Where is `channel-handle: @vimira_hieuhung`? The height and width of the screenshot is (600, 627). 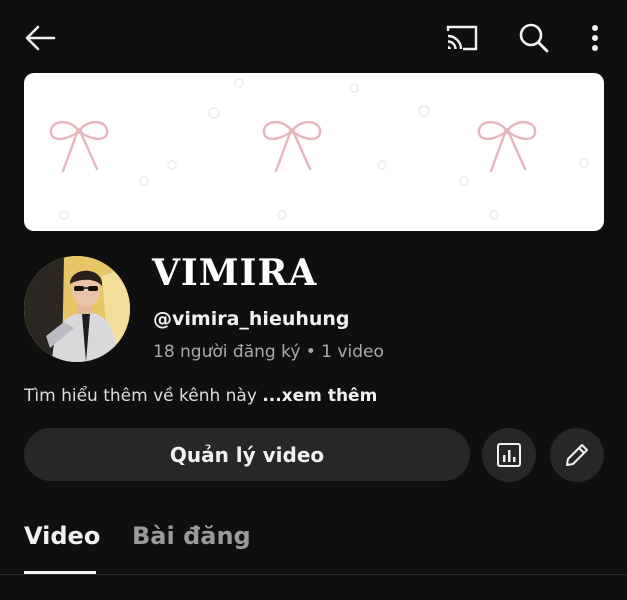 channel-handle: @vimira_hieuhung is located at coordinates (251, 319).